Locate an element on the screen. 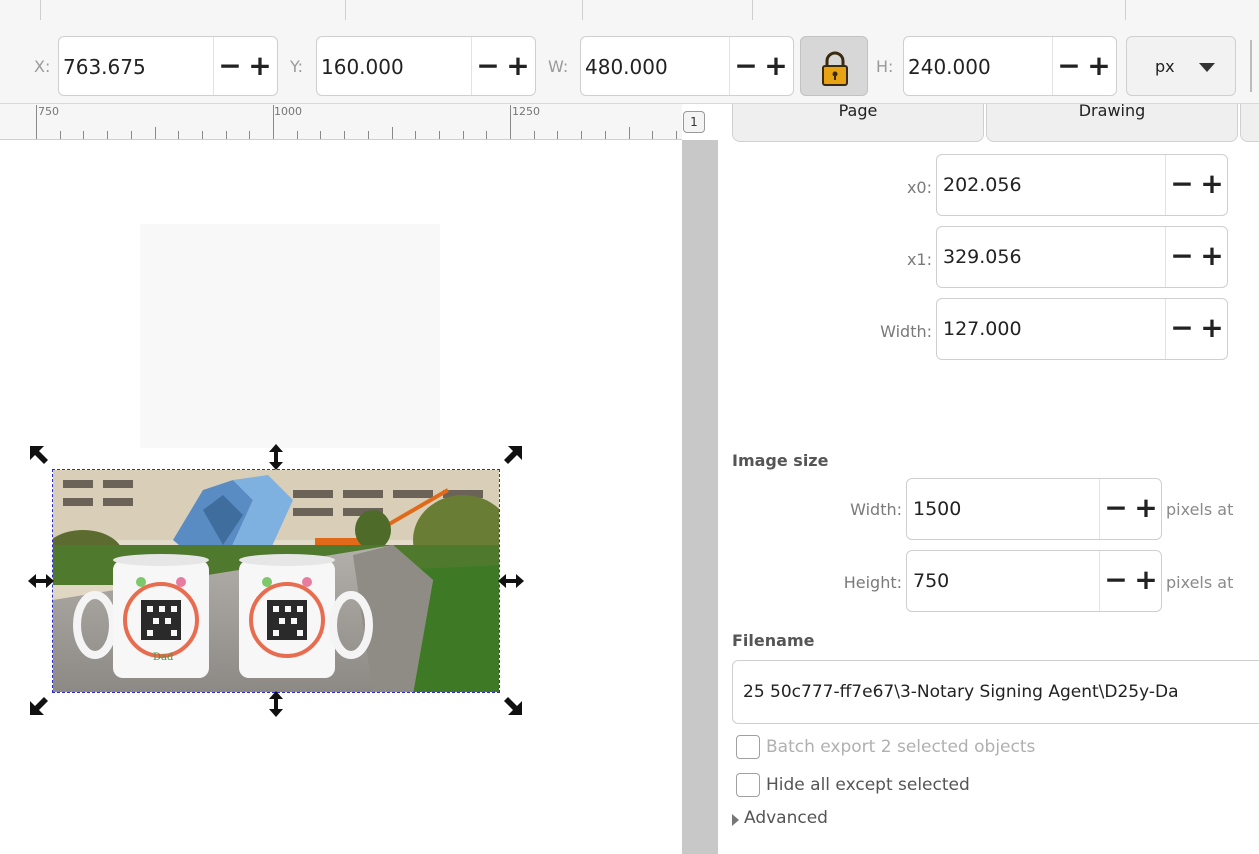  w-increment-button: + is located at coordinates (776, 66).